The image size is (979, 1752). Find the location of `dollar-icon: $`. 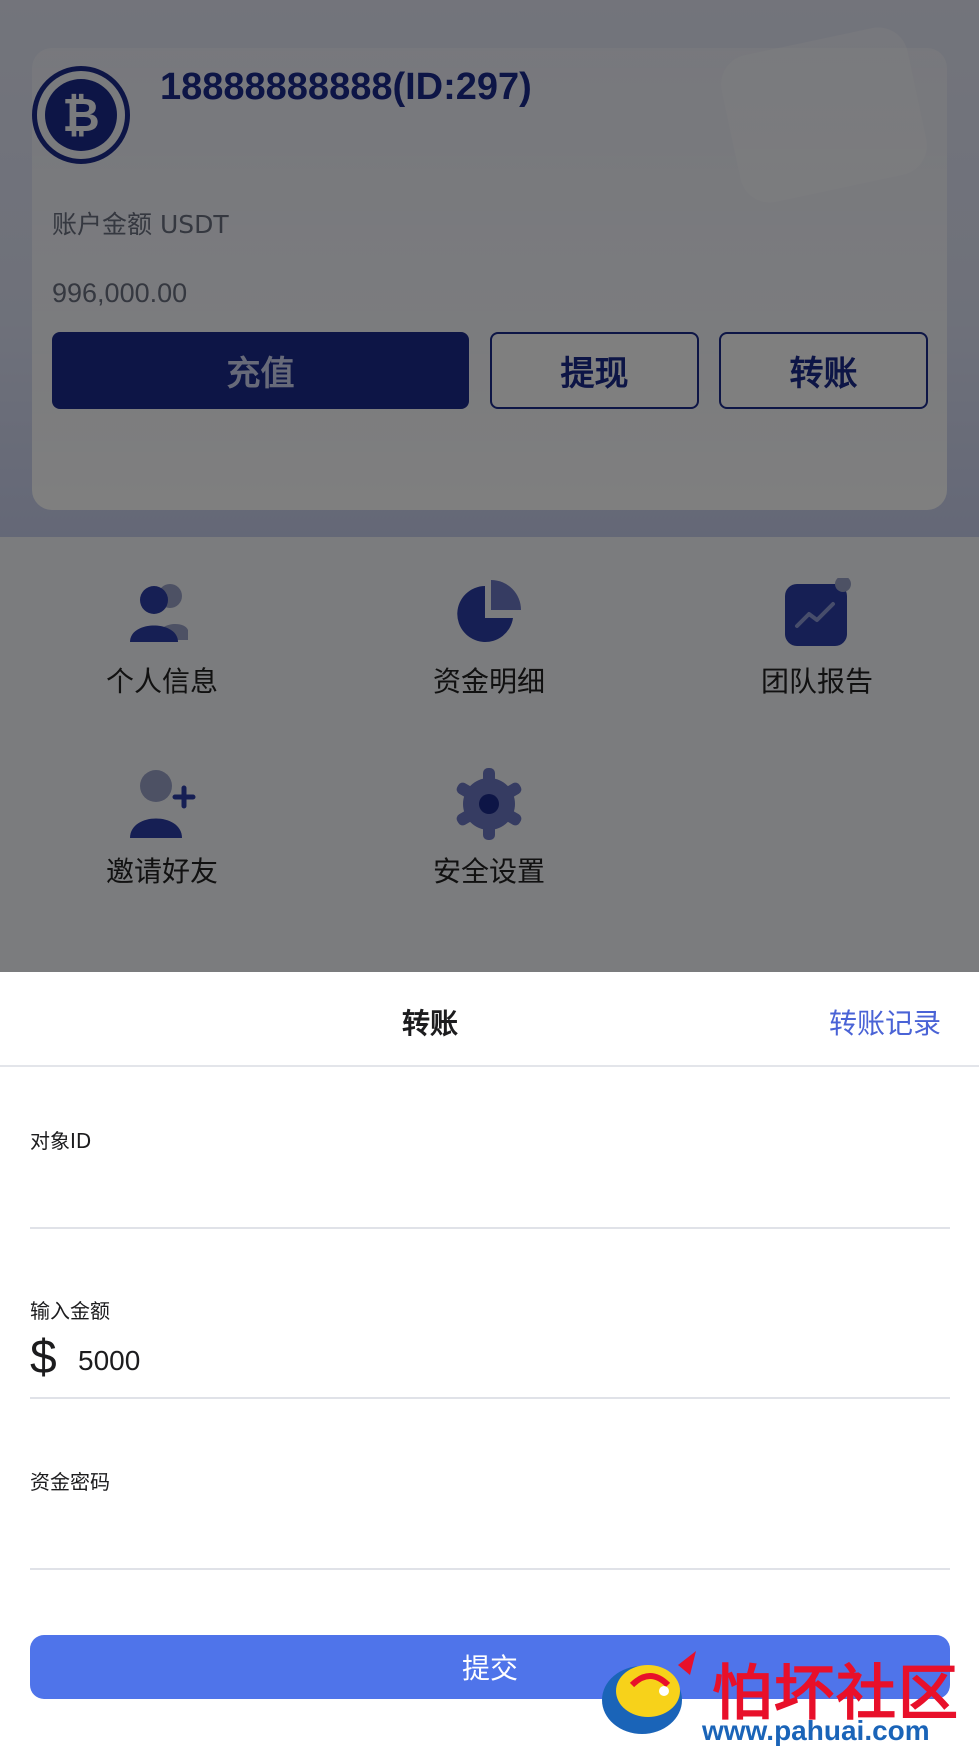

dollar-icon: $ is located at coordinates (43, 1357).